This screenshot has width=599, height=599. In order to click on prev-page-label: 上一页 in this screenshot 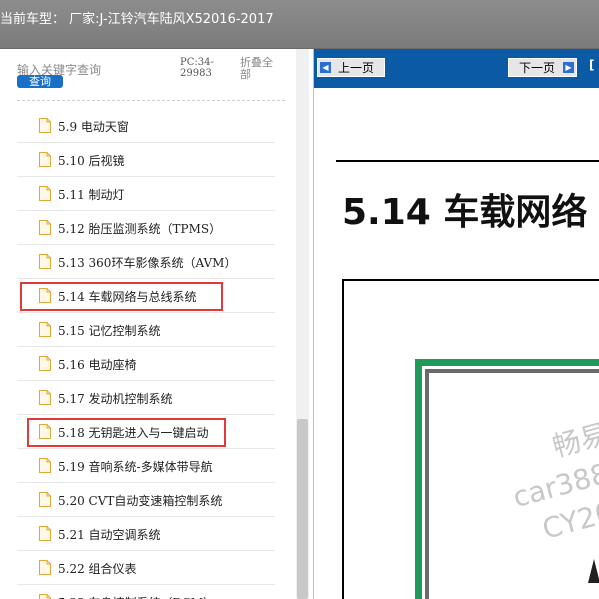, I will do `click(356, 68)`.